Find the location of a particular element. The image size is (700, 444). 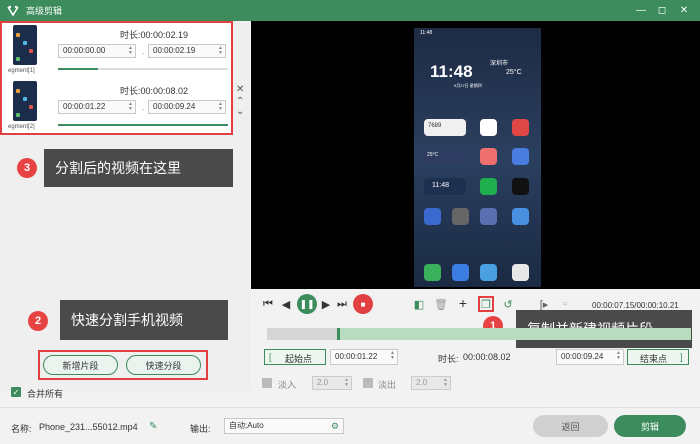

skip-start-icon: ⏮ is located at coordinates (268, 304).